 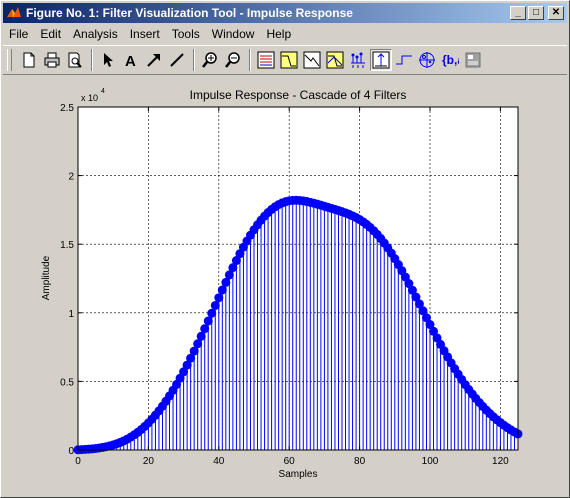 What do you see at coordinates (358, 60) in the screenshot?
I see `group-delay-icon` at bounding box center [358, 60].